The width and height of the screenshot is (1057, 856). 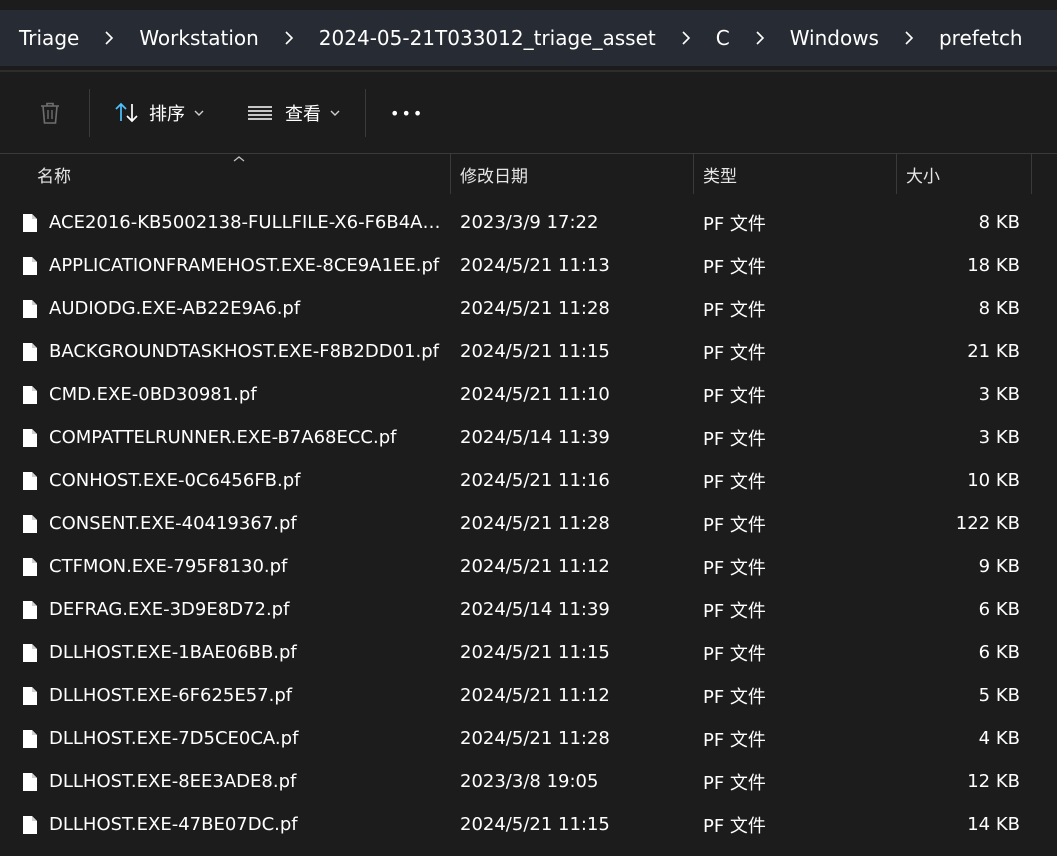 I want to click on file-size: 14 KB, so click(x=993, y=824).